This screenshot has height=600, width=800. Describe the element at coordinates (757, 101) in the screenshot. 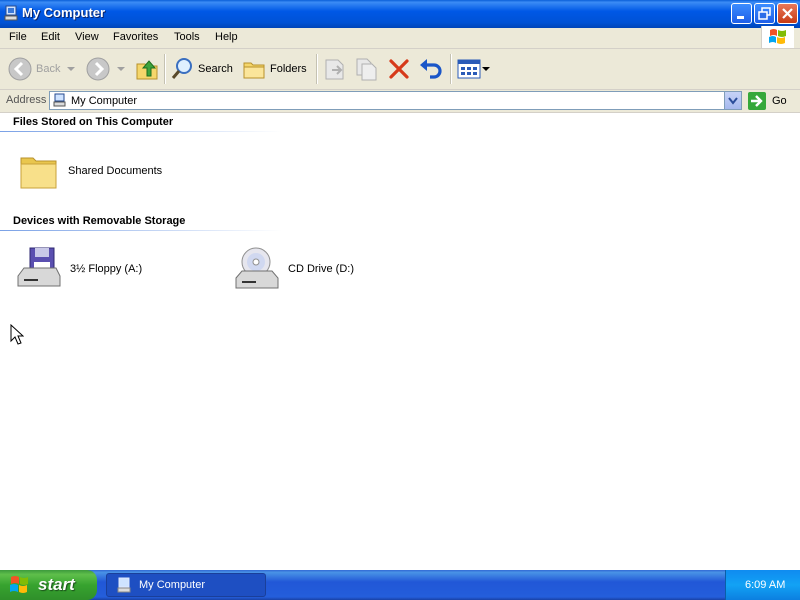

I see `go-arrow-icon` at that location.